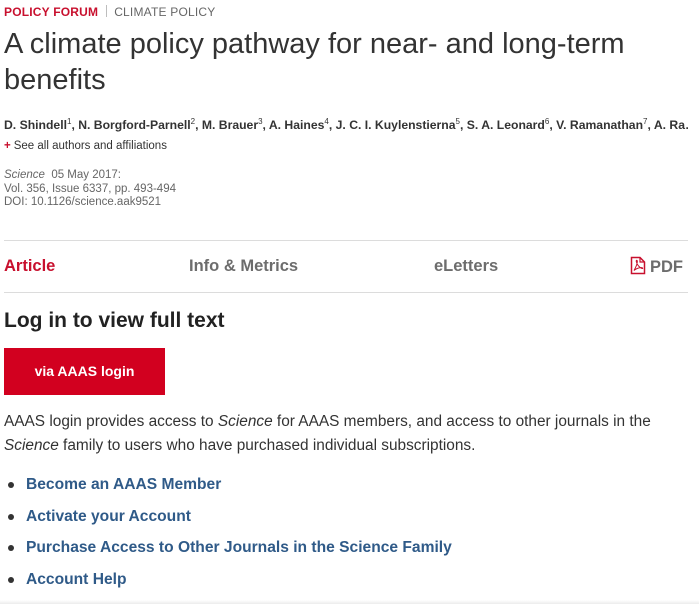 Image resolution: width=699 pixels, height=604 pixels. Describe the element at coordinates (666, 267) in the screenshot. I see `tab-pdf-label: PDF` at that location.